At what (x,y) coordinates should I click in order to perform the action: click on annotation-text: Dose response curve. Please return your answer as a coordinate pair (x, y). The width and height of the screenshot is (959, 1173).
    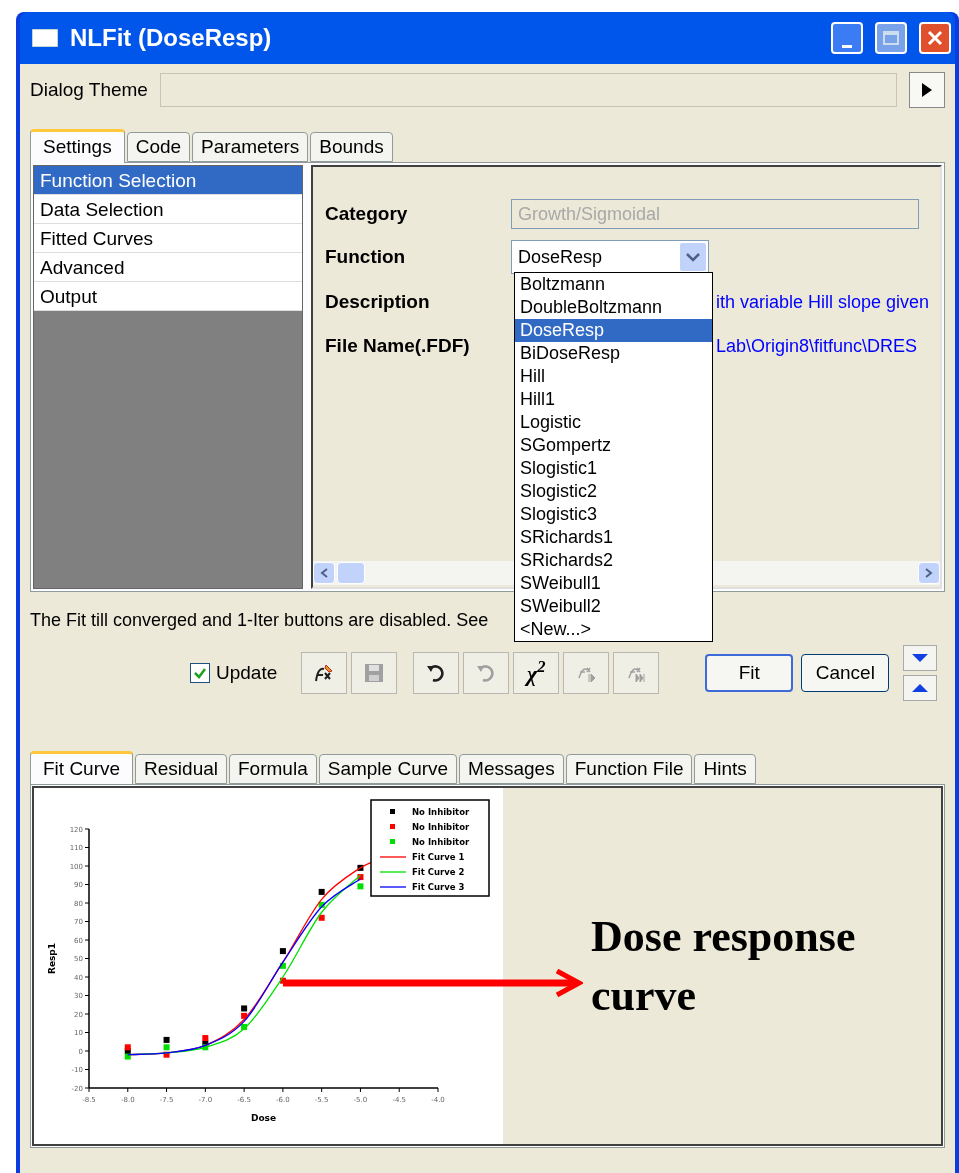
    Looking at the image, I should click on (724, 966).